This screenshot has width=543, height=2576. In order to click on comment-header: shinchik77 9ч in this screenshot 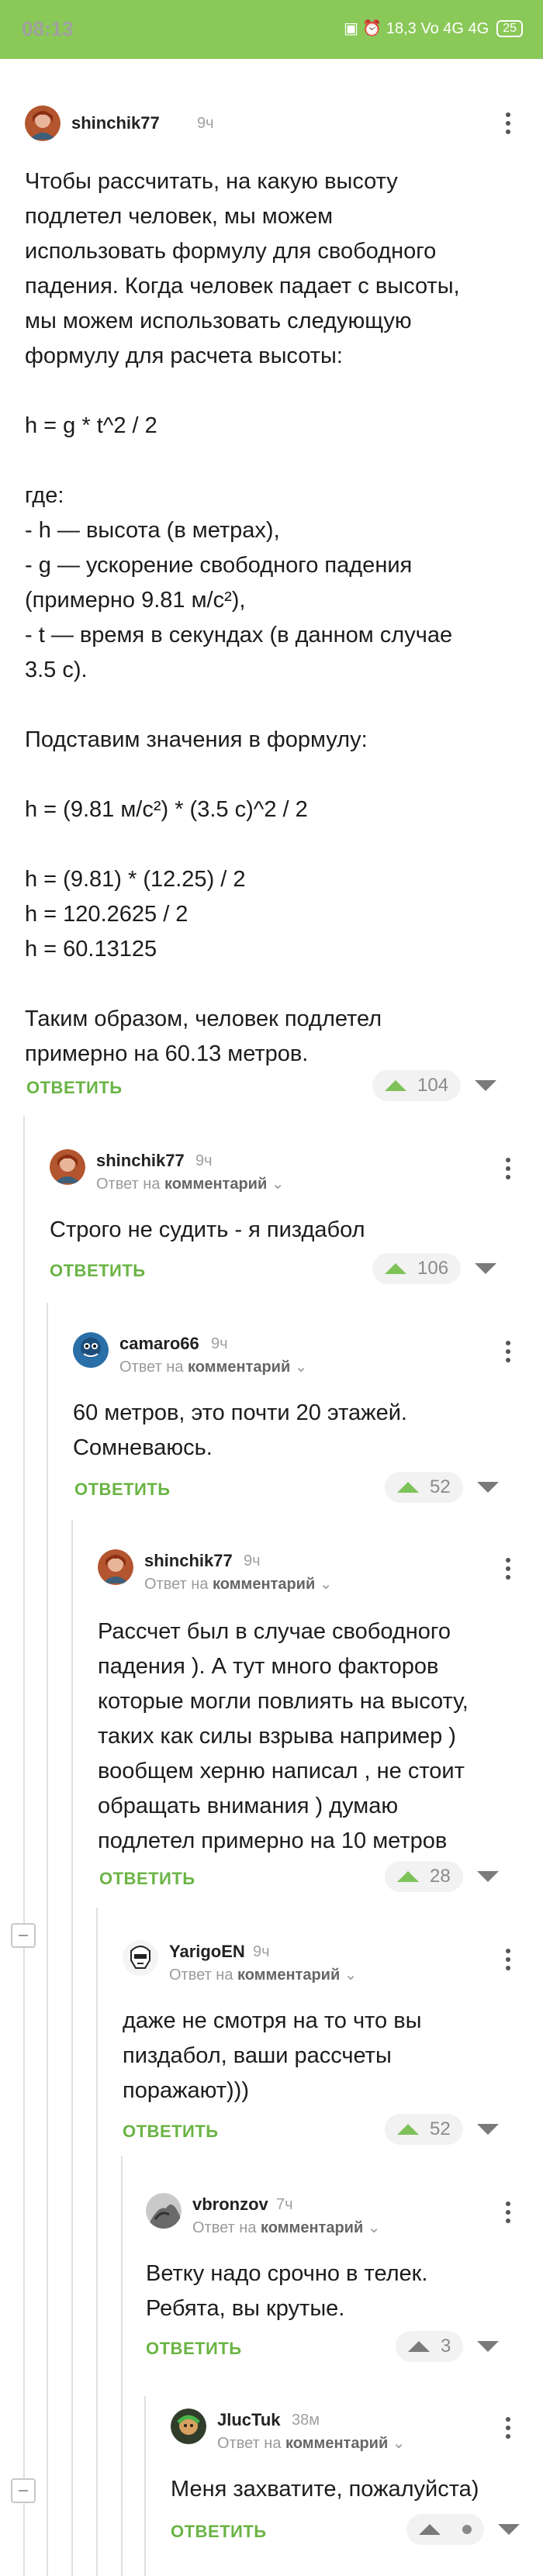, I will do `click(273, 127)`.